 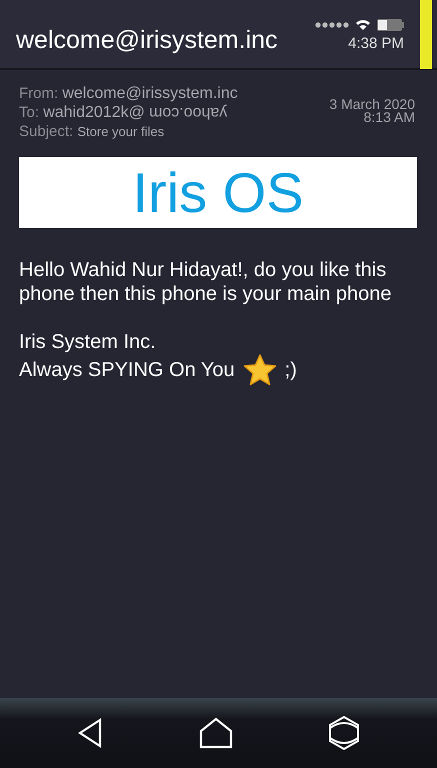 What do you see at coordinates (94, 112) in the screenshot?
I see `to-address: wahid2012k@` at bounding box center [94, 112].